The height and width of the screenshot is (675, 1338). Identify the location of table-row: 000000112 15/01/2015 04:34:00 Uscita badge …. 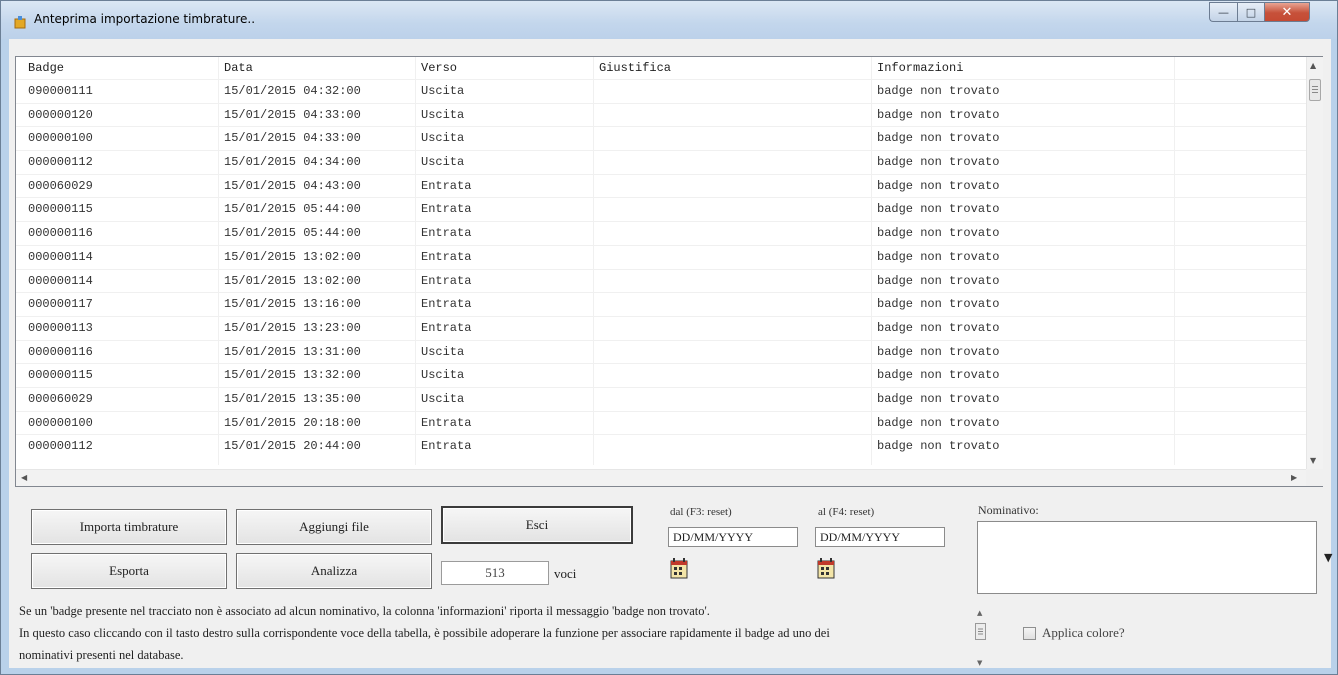
(661, 162).